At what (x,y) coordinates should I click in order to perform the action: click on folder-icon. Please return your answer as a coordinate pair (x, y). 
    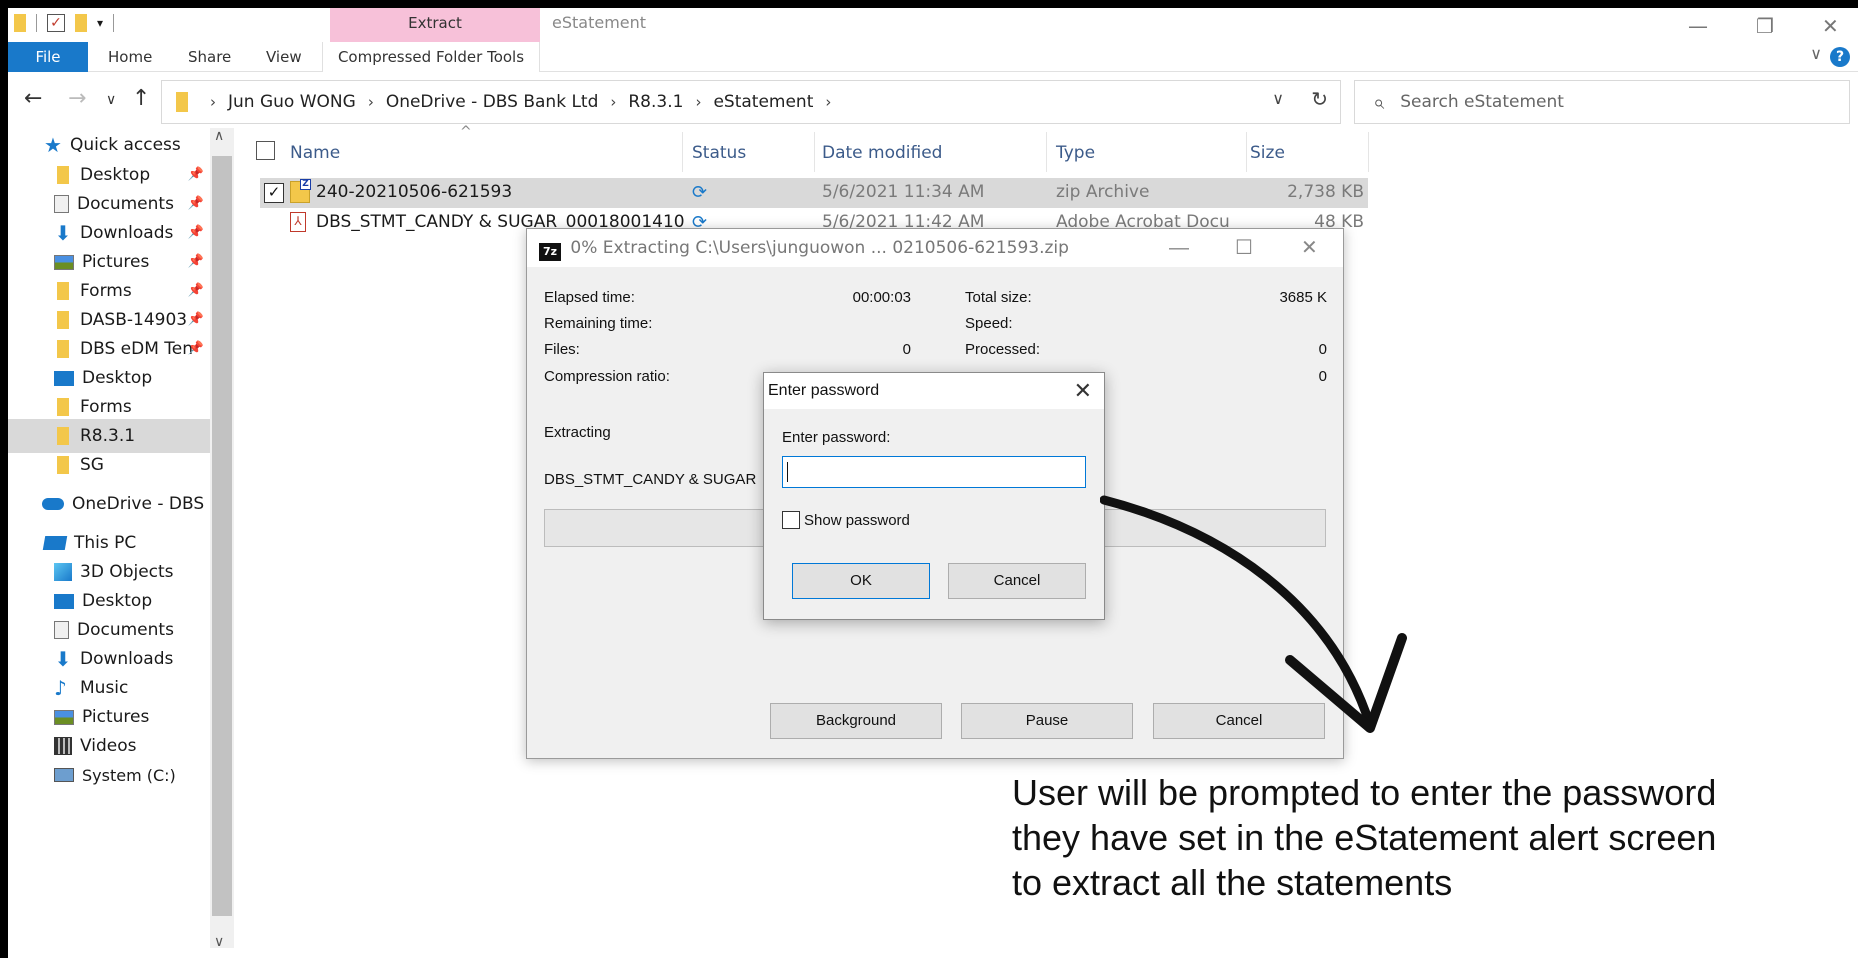
    Looking at the image, I should click on (63, 436).